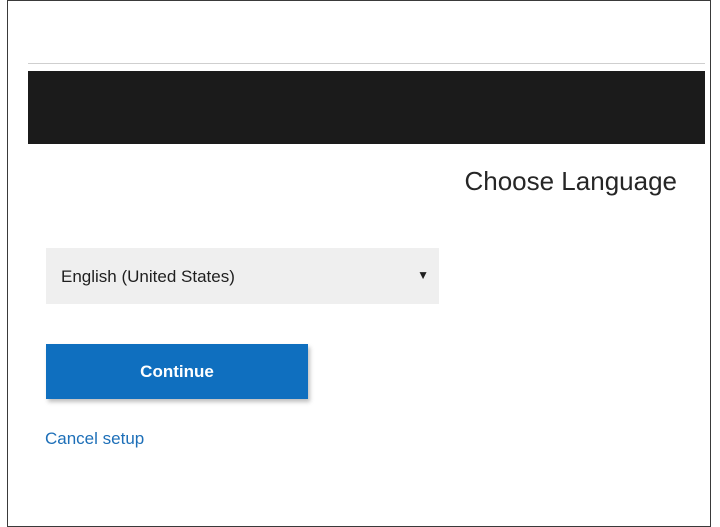 Image resolution: width=720 pixels, height=527 pixels. Describe the element at coordinates (366, 63) in the screenshot. I see `top-divider` at that location.